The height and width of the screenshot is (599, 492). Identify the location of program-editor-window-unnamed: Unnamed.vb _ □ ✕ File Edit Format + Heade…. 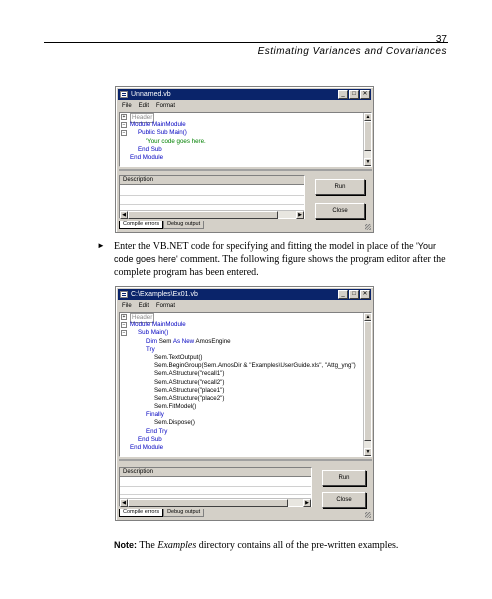
(244, 159).